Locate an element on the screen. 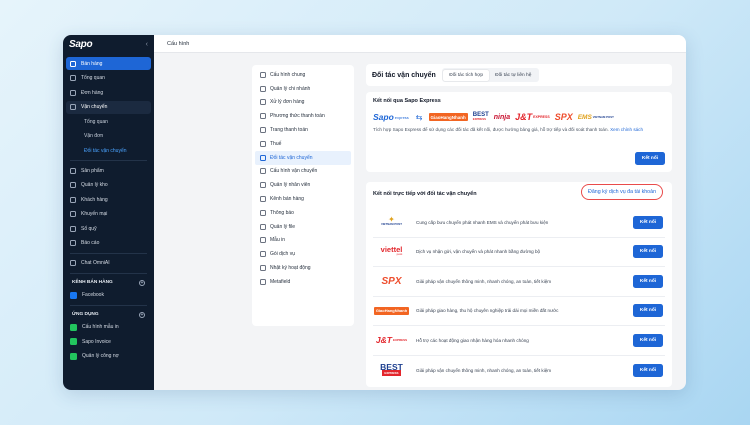 This screenshot has width=750, height=425. sidebar-item-label: Quản lý công nợ is located at coordinates (100, 356).